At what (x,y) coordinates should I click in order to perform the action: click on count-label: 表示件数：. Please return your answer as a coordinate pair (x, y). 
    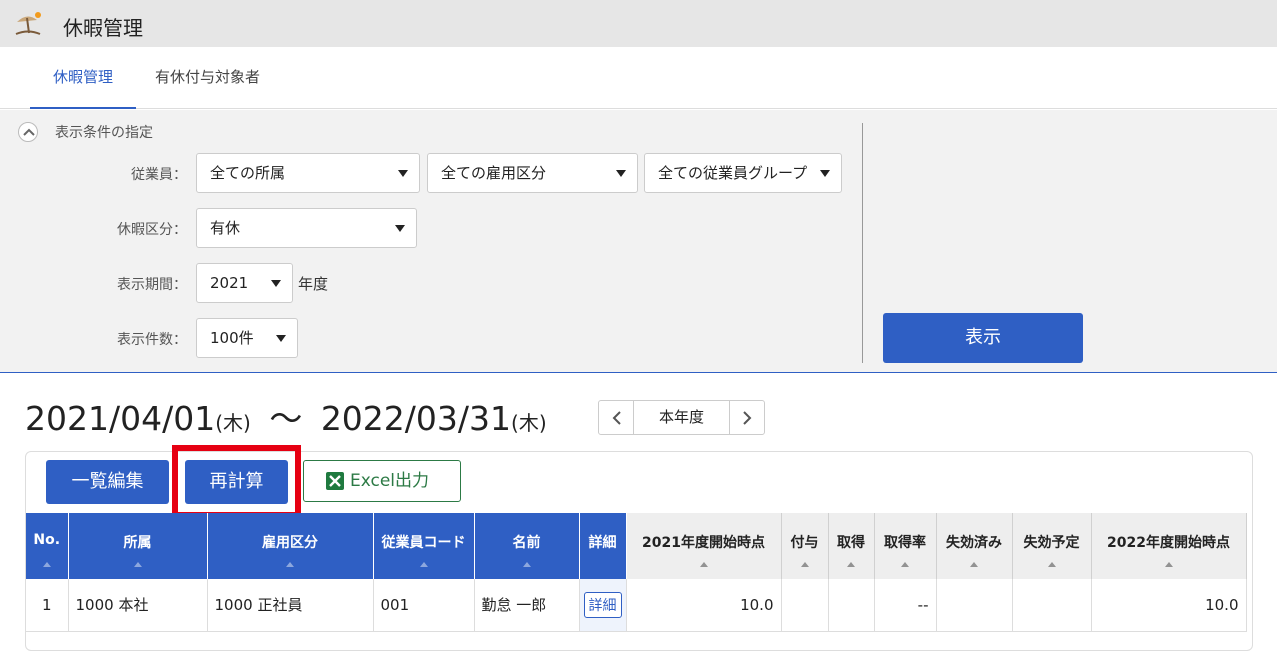
    Looking at the image, I should click on (152, 340).